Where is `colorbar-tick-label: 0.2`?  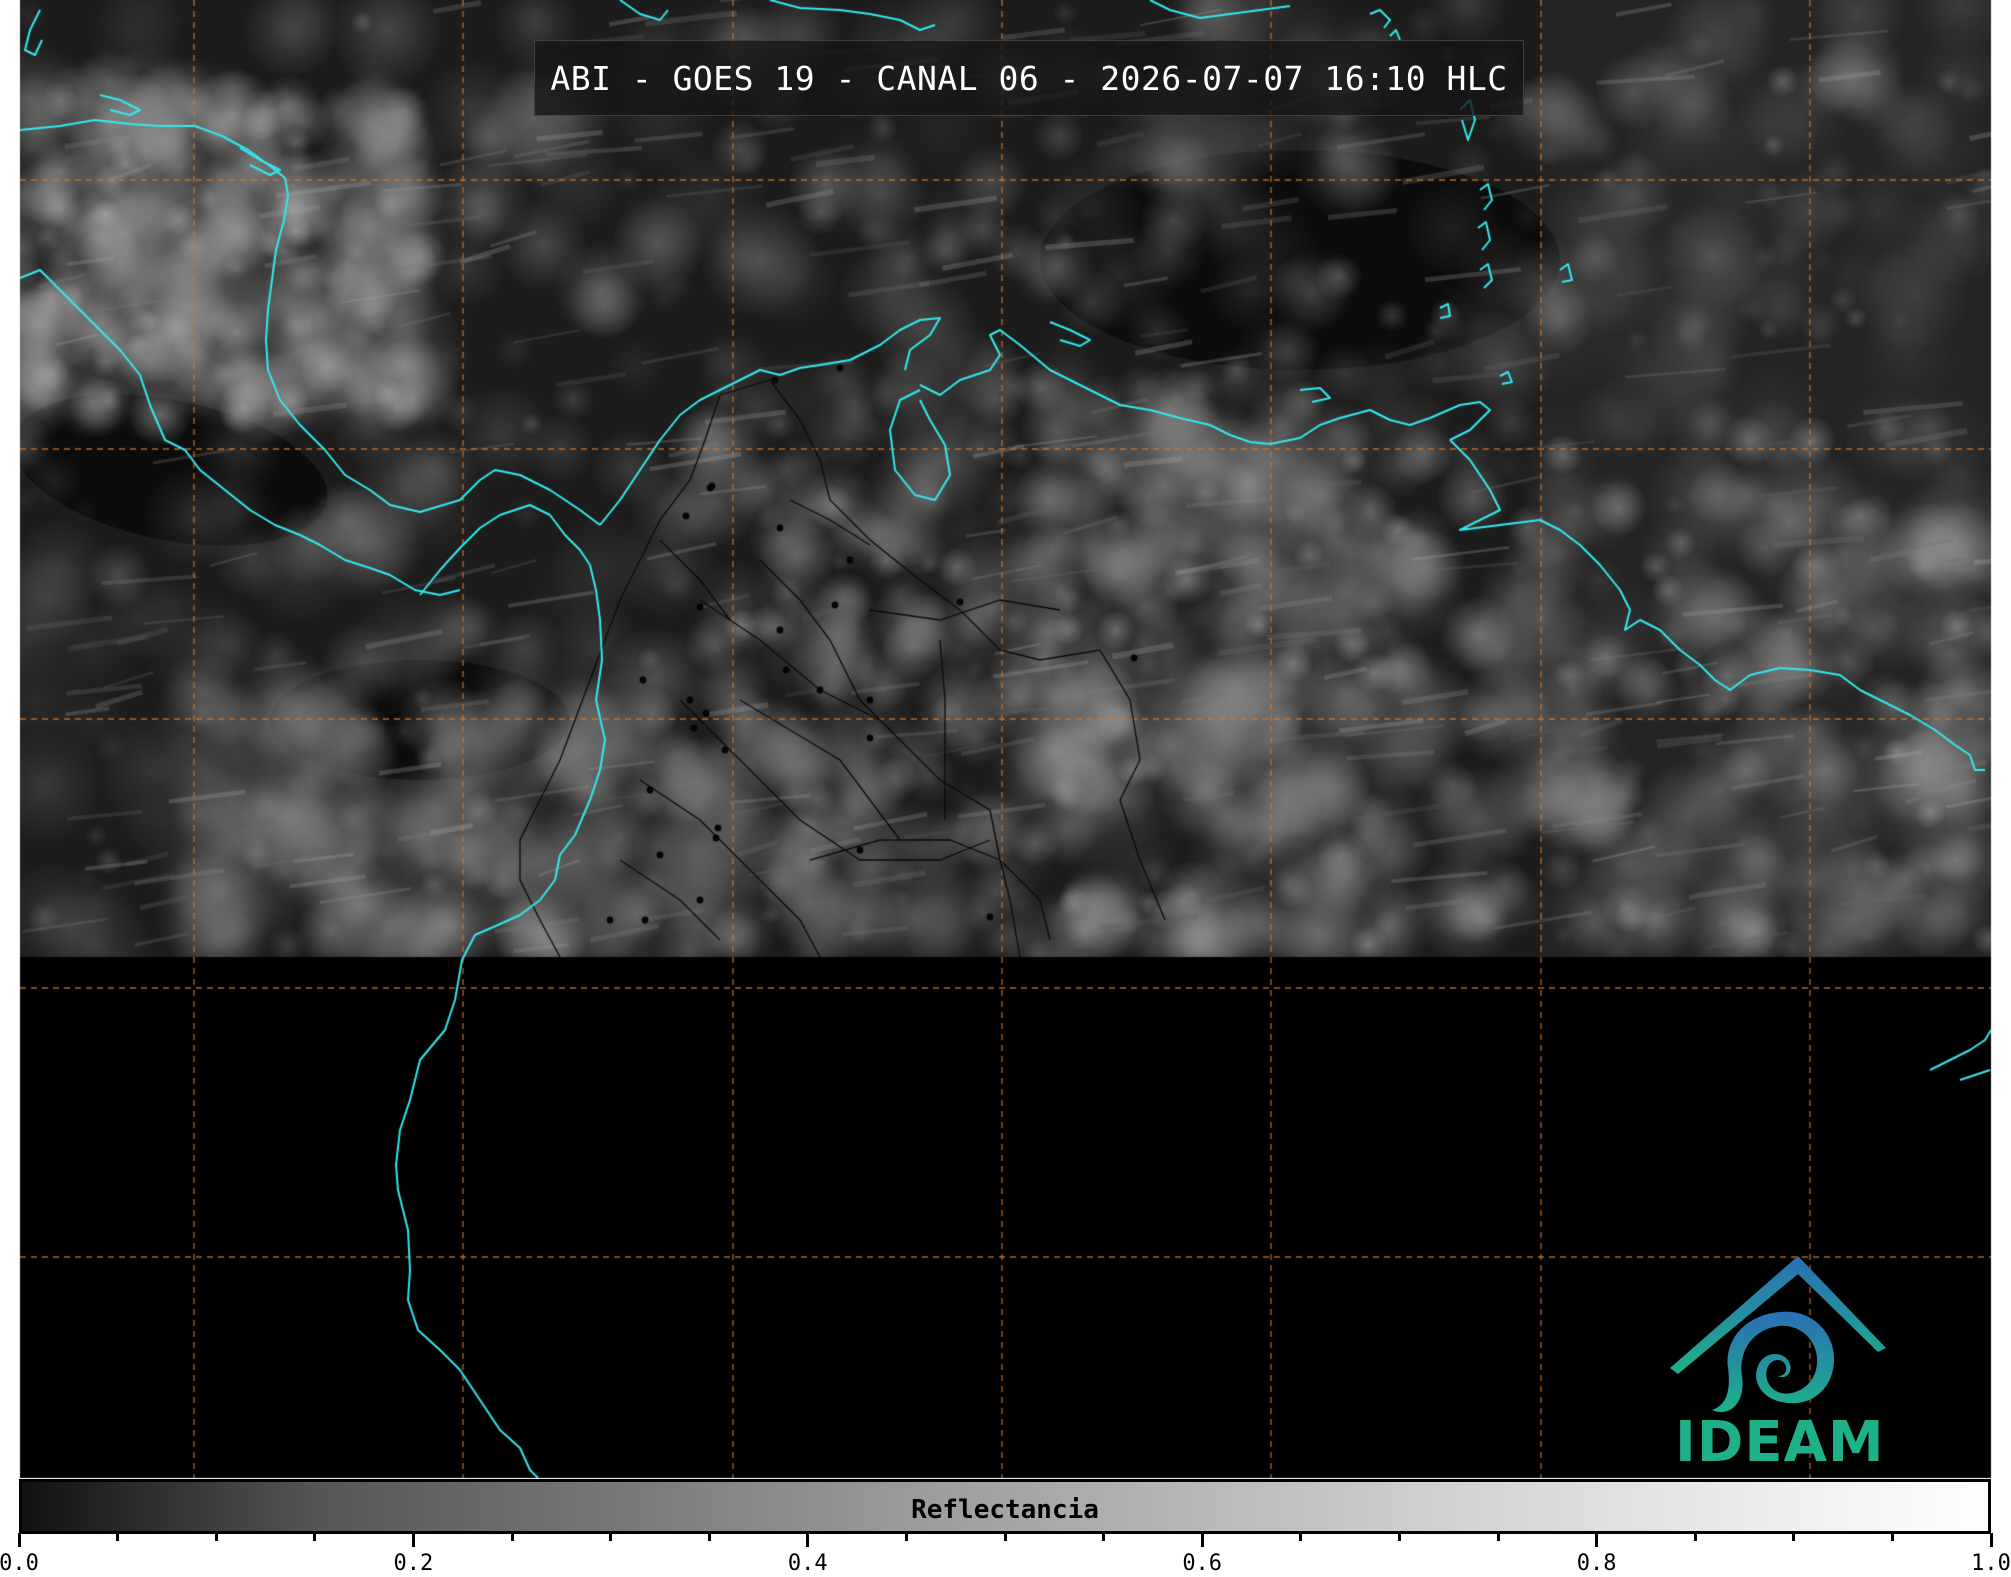 colorbar-tick-label: 0.2 is located at coordinates (413, 1563).